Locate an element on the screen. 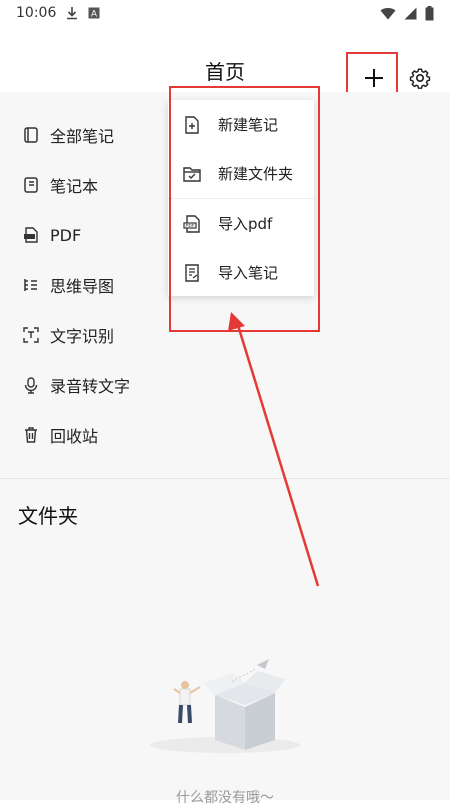 Image resolution: width=450 pixels, height=807 pixels. menu-item-import-note: 导入笔记 is located at coordinates (241, 272).